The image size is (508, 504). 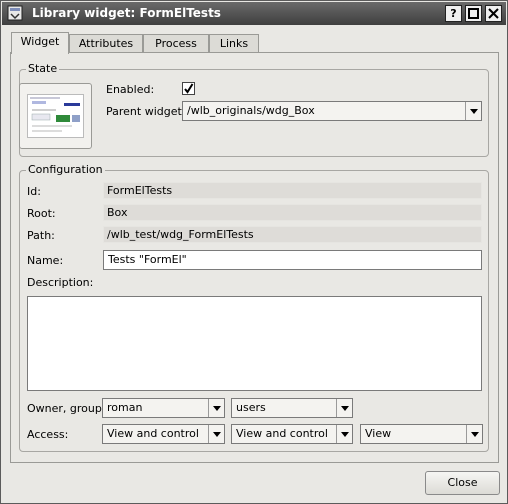 What do you see at coordinates (34, 191) in the screenshot?
I see `id-label: Id:` at bounding box center [34, 191].